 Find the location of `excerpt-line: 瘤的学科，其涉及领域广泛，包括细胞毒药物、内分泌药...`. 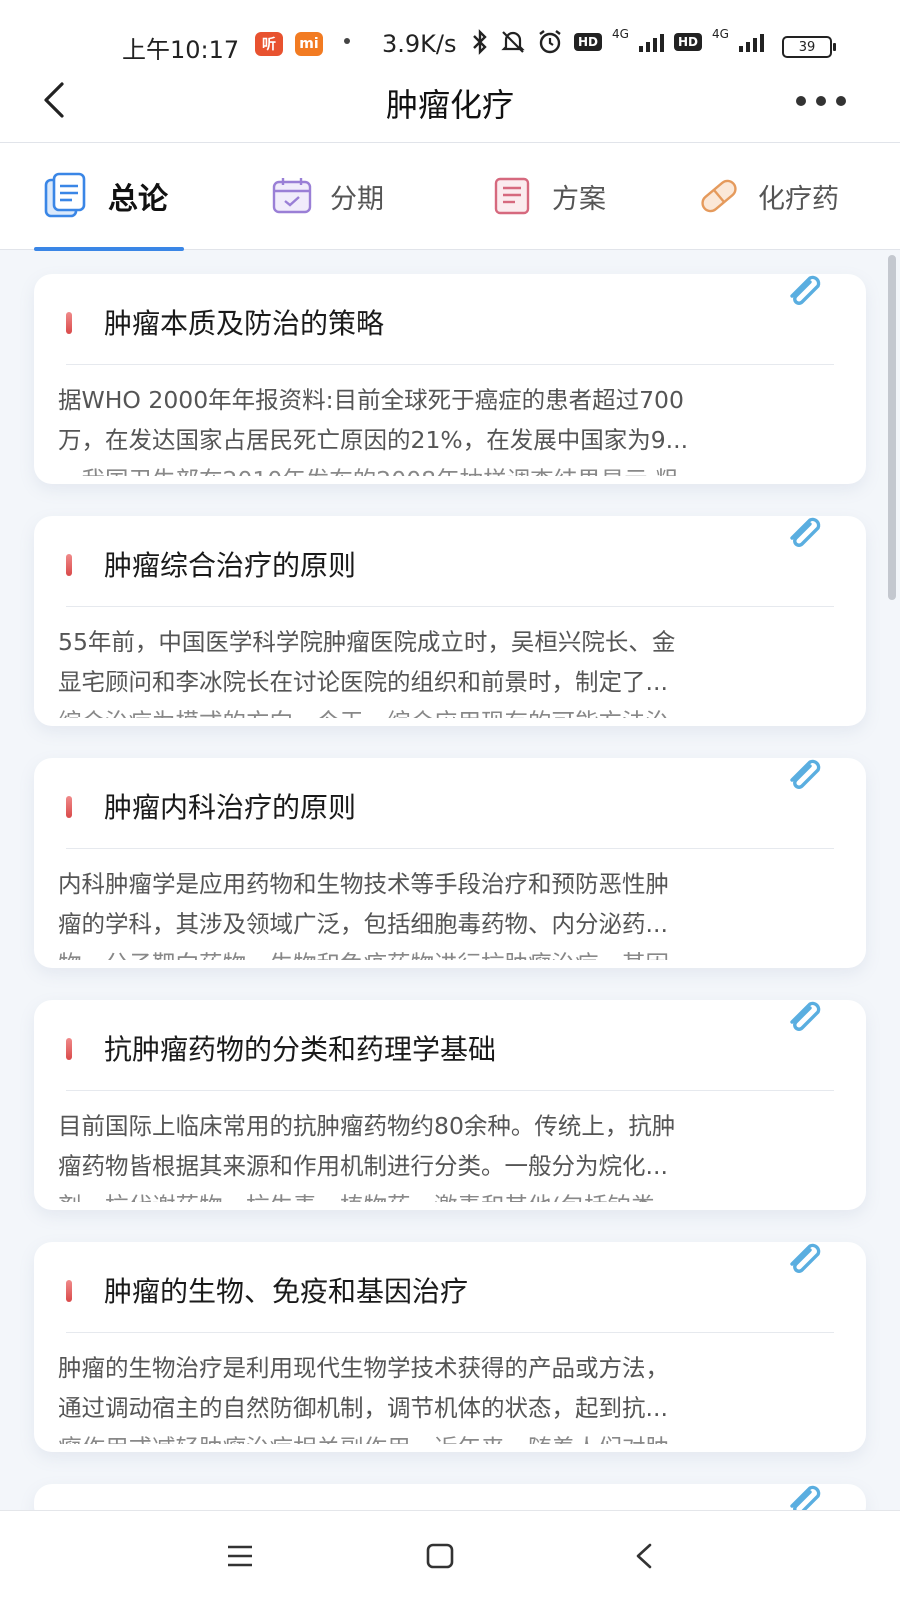

excerpt-line: 瘤的学科，其涉及领域广泛，包括细胞毒药物、内分泌药... is located at coordinates (363, 924).